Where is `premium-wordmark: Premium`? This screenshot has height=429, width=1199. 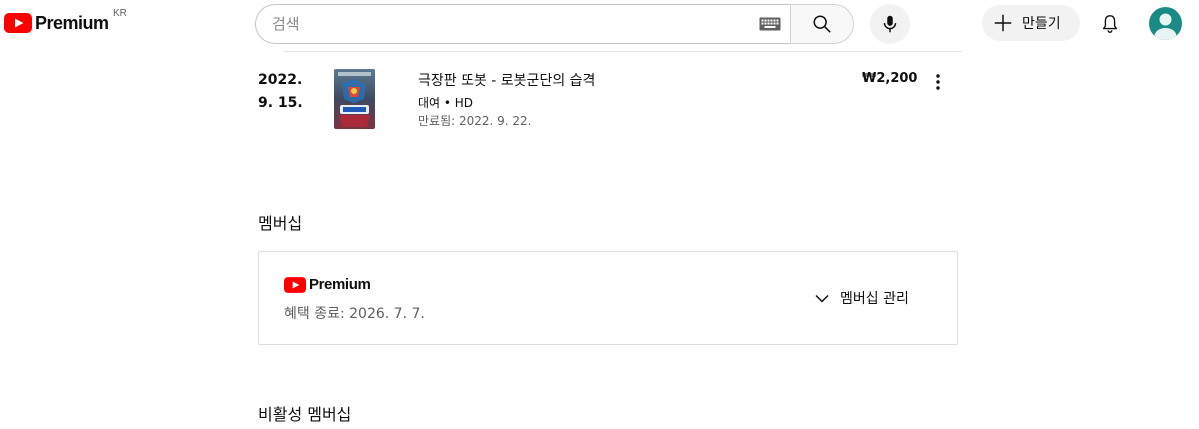 premium-wordmark: Premium is located at coordinates (340, 284).